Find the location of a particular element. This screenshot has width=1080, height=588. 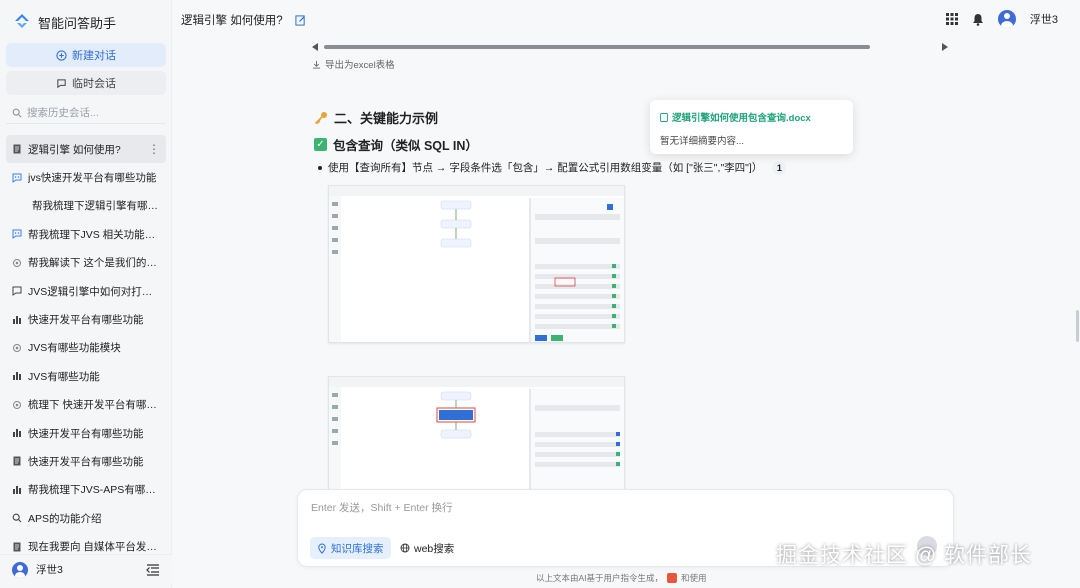

apps-grid-icon is located at coordinates (951, 19).